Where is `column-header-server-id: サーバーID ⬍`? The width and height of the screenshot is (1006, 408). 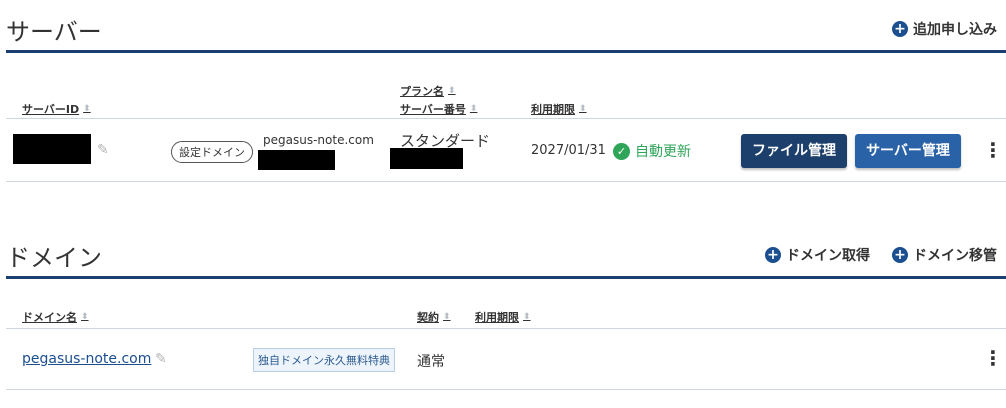
column-header-server-id: サーバーID ⬍ is located at coordinates (56, 109).